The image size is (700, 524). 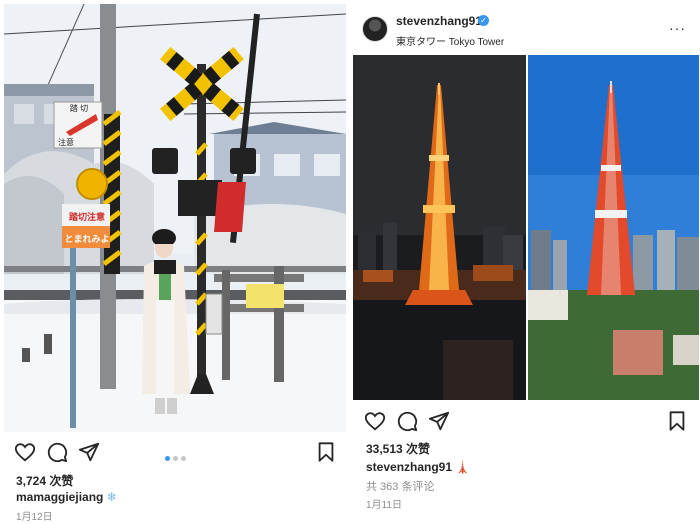 What do you see at coordinates (86, 217) in the screenshot?
I see `sign-crossing-text: 踏切注意` at bounding box center [86, 217].